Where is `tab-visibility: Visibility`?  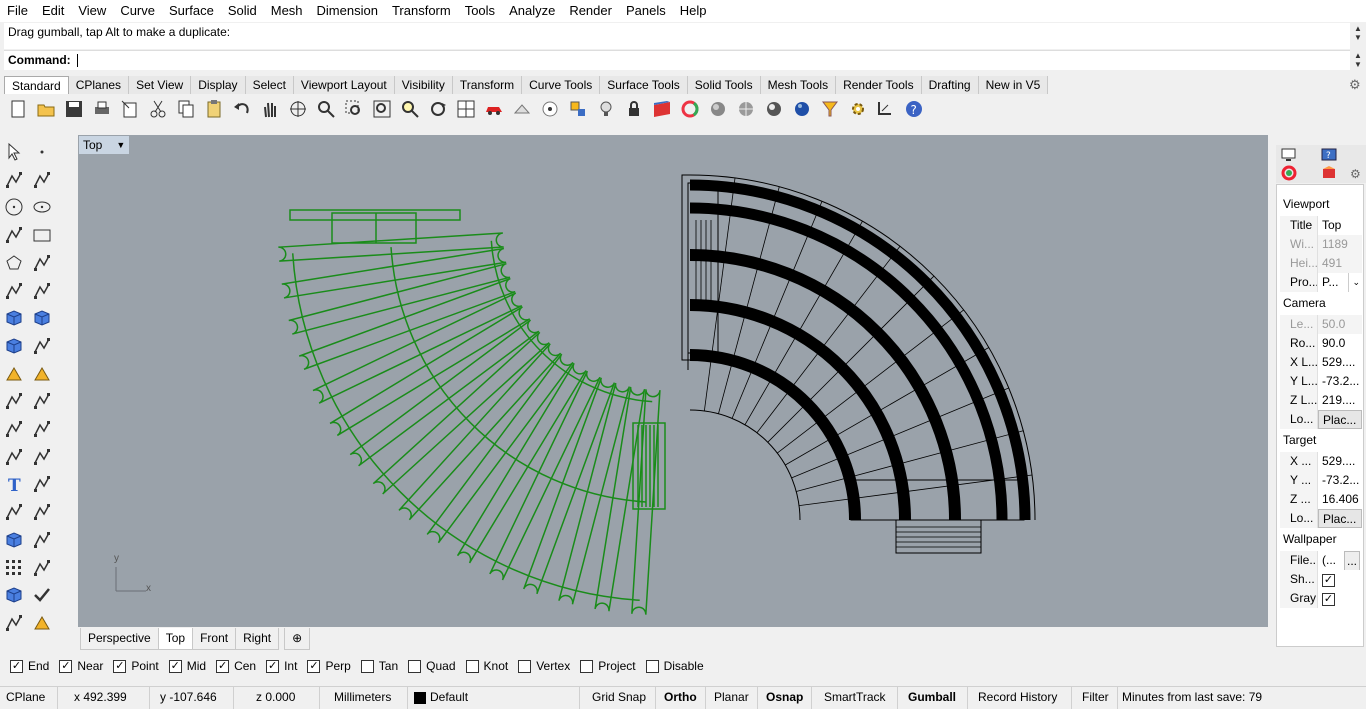 tab-visibility: Visibility is located at coordinates (423, 85).